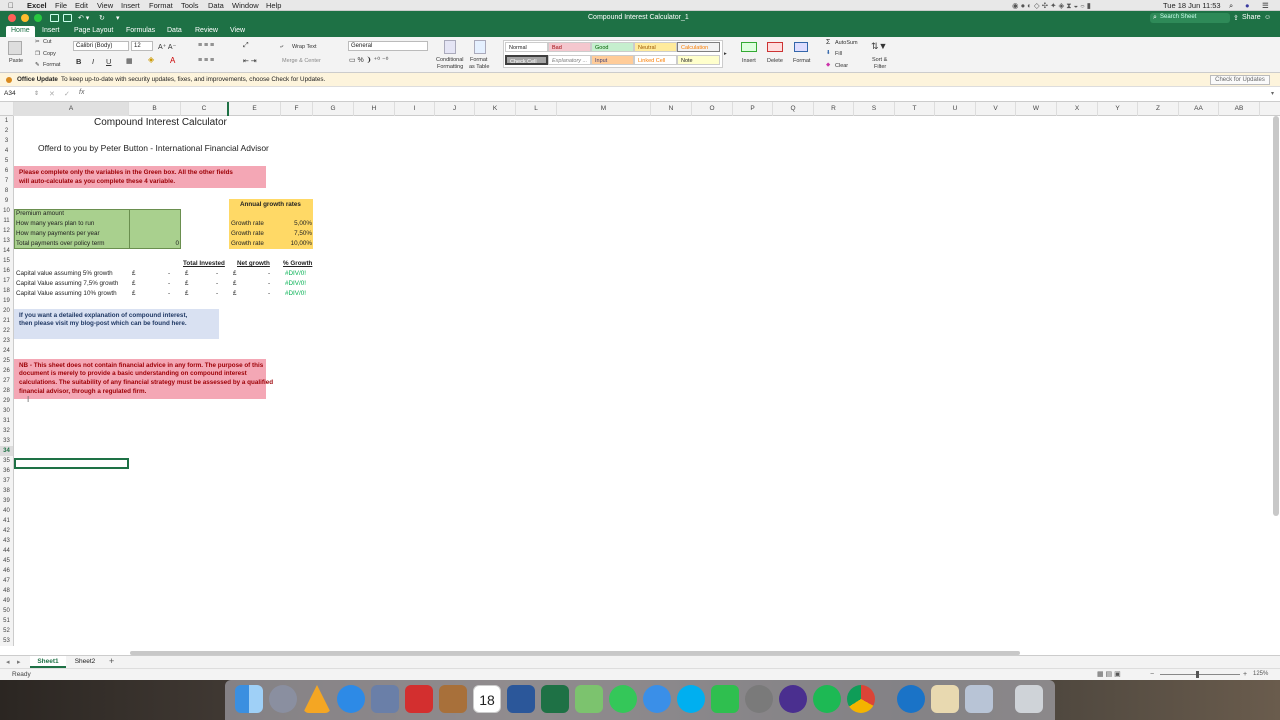 The height and width of the screenshot is (720, 1280). Describe the element at coordinates (7, 641) in the screenshot. I see `row-header: 53` at that location.